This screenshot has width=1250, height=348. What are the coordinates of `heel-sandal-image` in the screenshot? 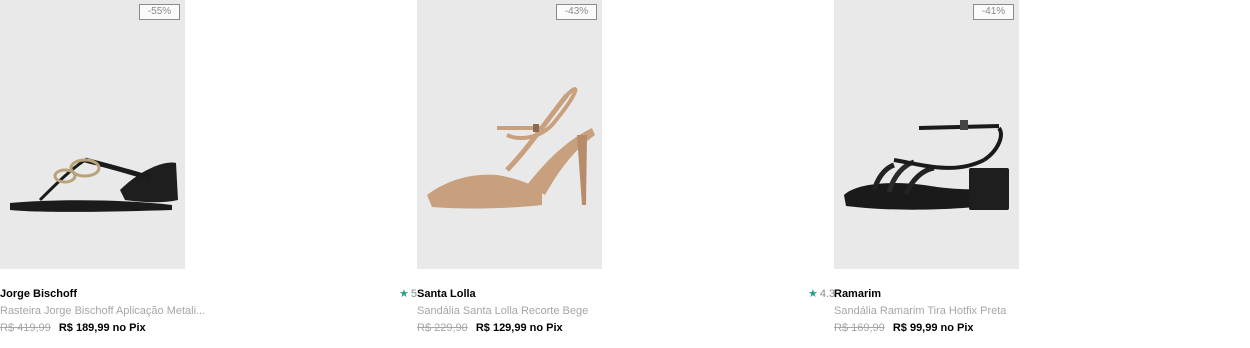 It's located at (511, 148).